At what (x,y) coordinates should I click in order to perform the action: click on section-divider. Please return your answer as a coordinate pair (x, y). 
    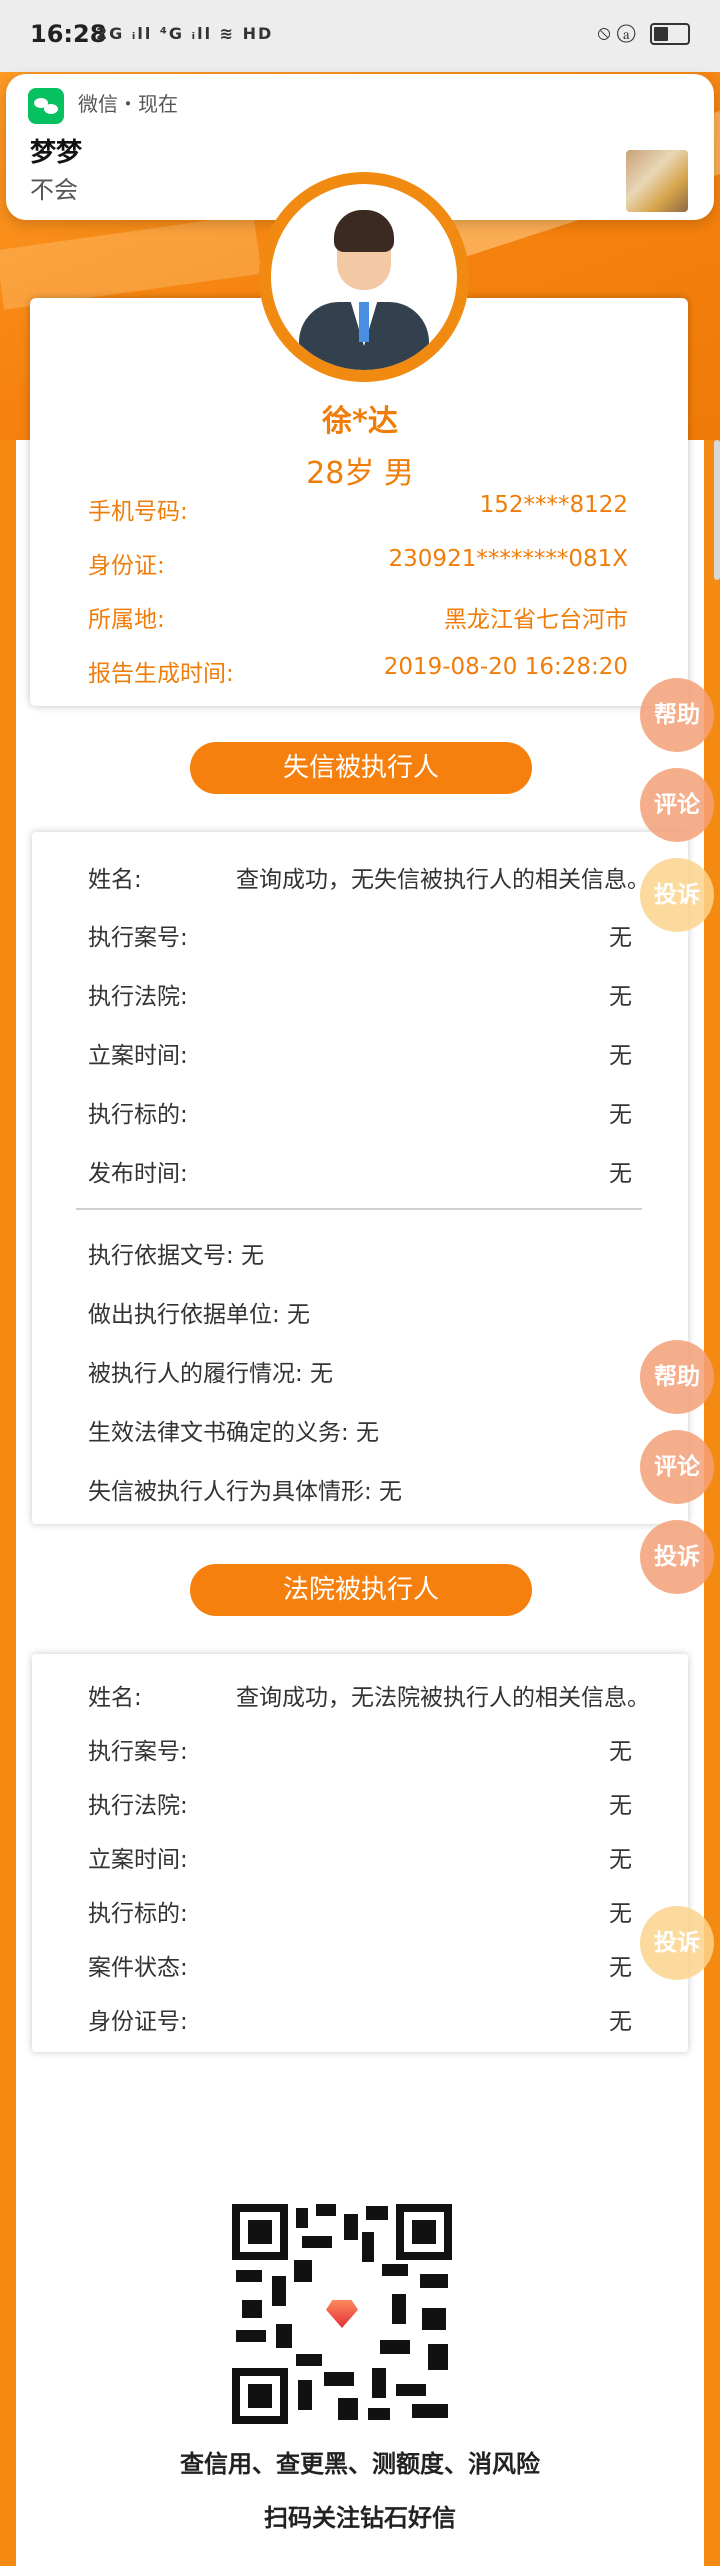
    Looking at the image, I should click on (359, 1209).